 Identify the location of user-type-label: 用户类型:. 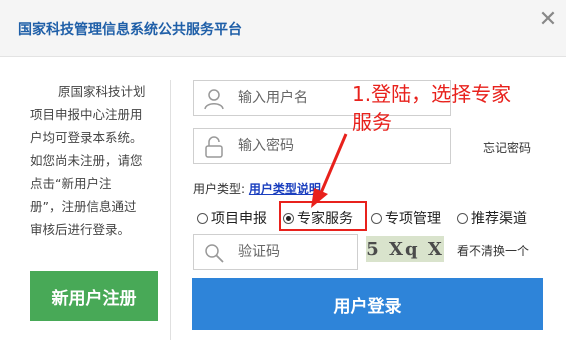
(219, 189).